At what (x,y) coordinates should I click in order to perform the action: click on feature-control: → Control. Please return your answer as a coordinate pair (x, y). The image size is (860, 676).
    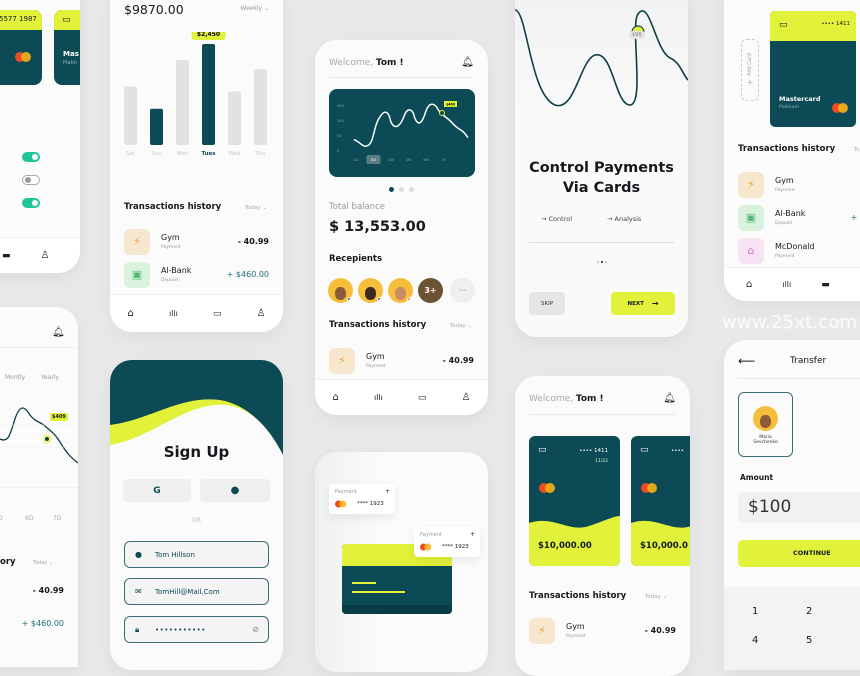
    Looking at the image, I should click on (557, 219).